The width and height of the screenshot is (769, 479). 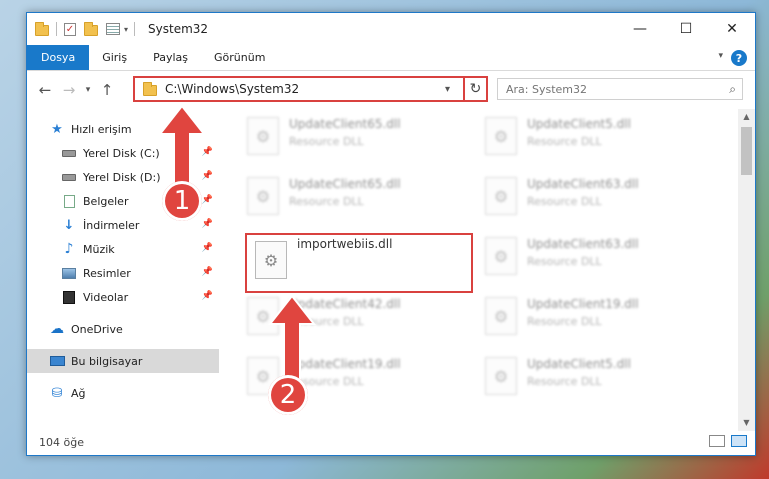 I want to click on file-name: UpdateClient19.dll, so click(x=583, y=304).